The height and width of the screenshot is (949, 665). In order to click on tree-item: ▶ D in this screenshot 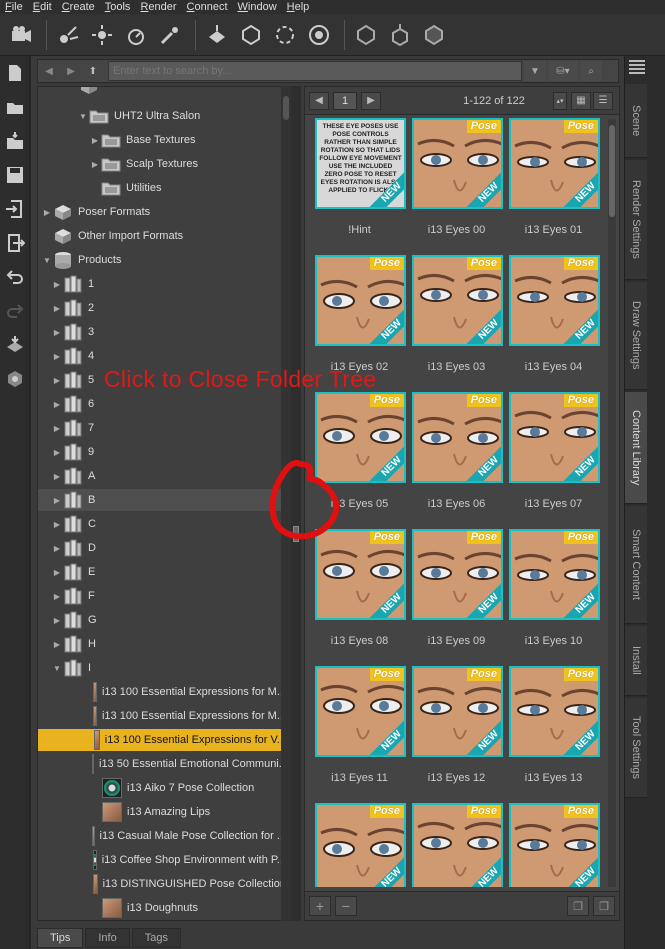, I will do `click(162, 548)`.